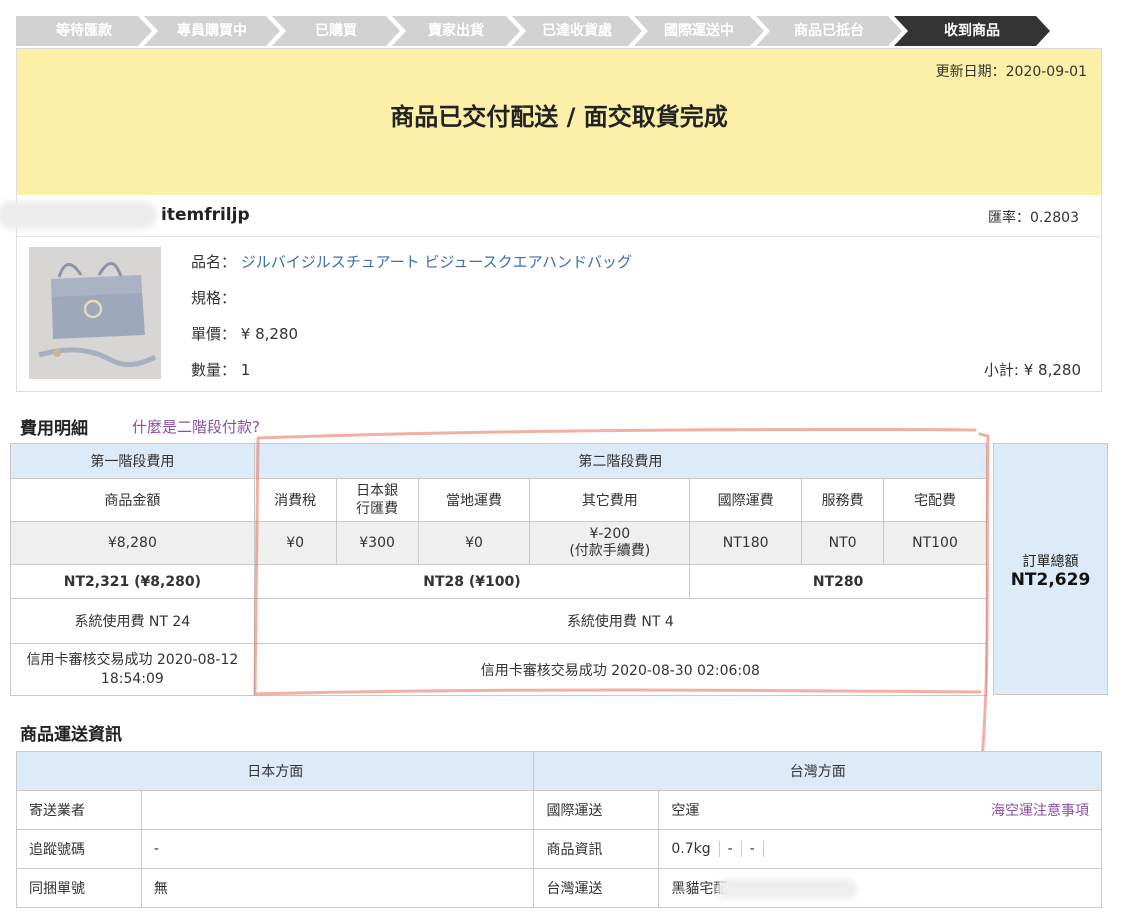 Image resolution: width=1122 pixels, height=924 pixels. Describe the element at coordinates (377, 500) in the screenshot. I see `col-bank-fee: 日本銀 行匯費` at that location.